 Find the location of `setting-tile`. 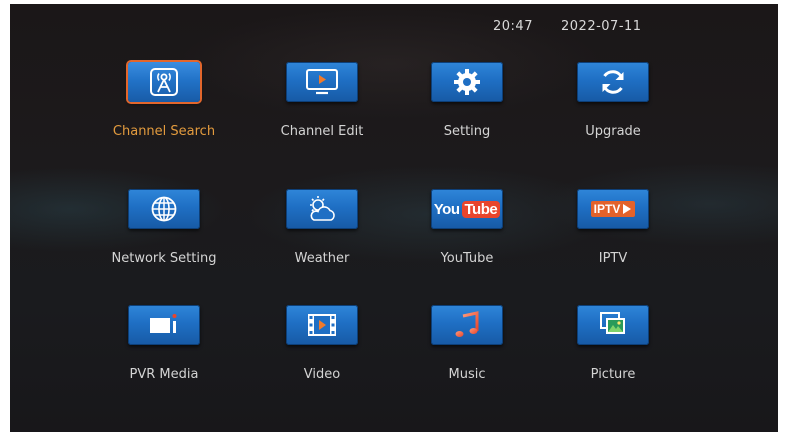

setting-tile is located at coordinates (467, 82).